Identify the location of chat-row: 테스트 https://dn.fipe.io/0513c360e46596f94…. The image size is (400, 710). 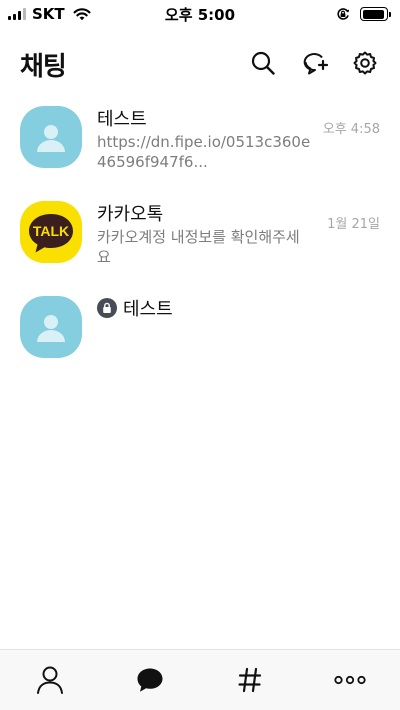
(200, 145).